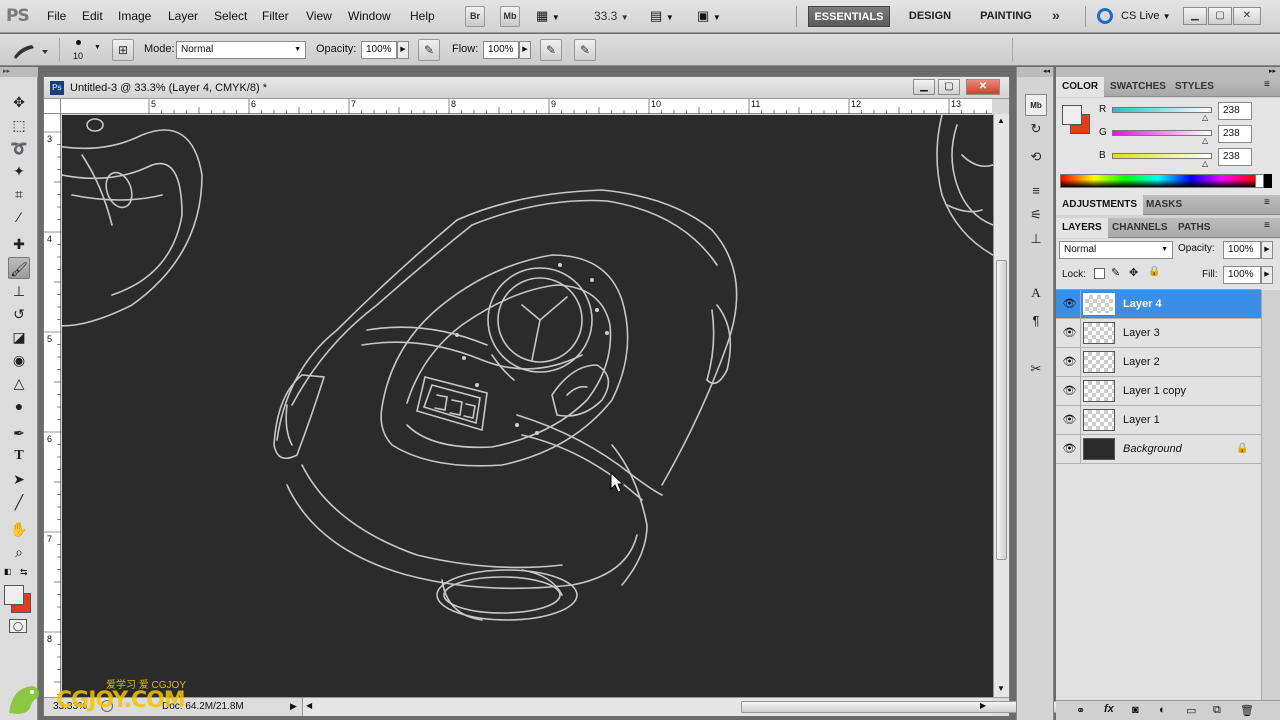  Describe the element at coordinates (293, 706) in the screenshot. I see `status-menu-arrow-icon: ▶` at that location.